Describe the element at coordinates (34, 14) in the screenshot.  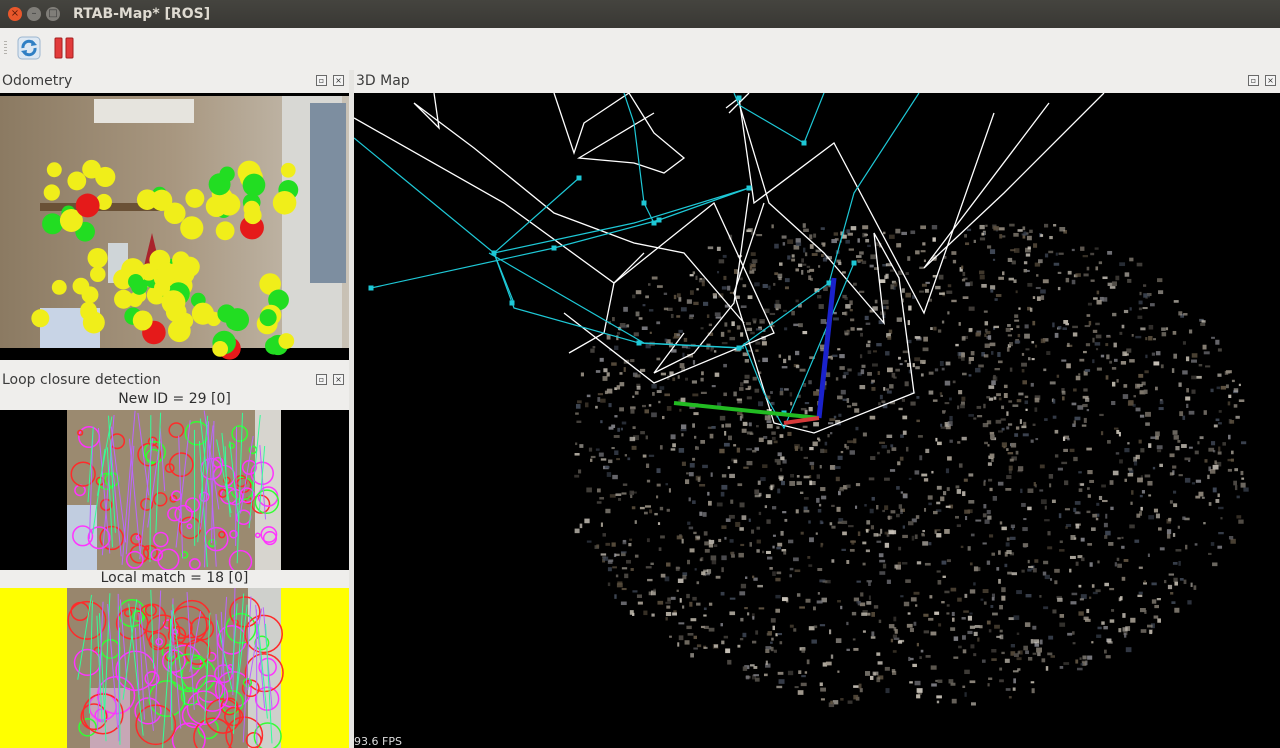
I see `minimize-window-button: –` at that location.